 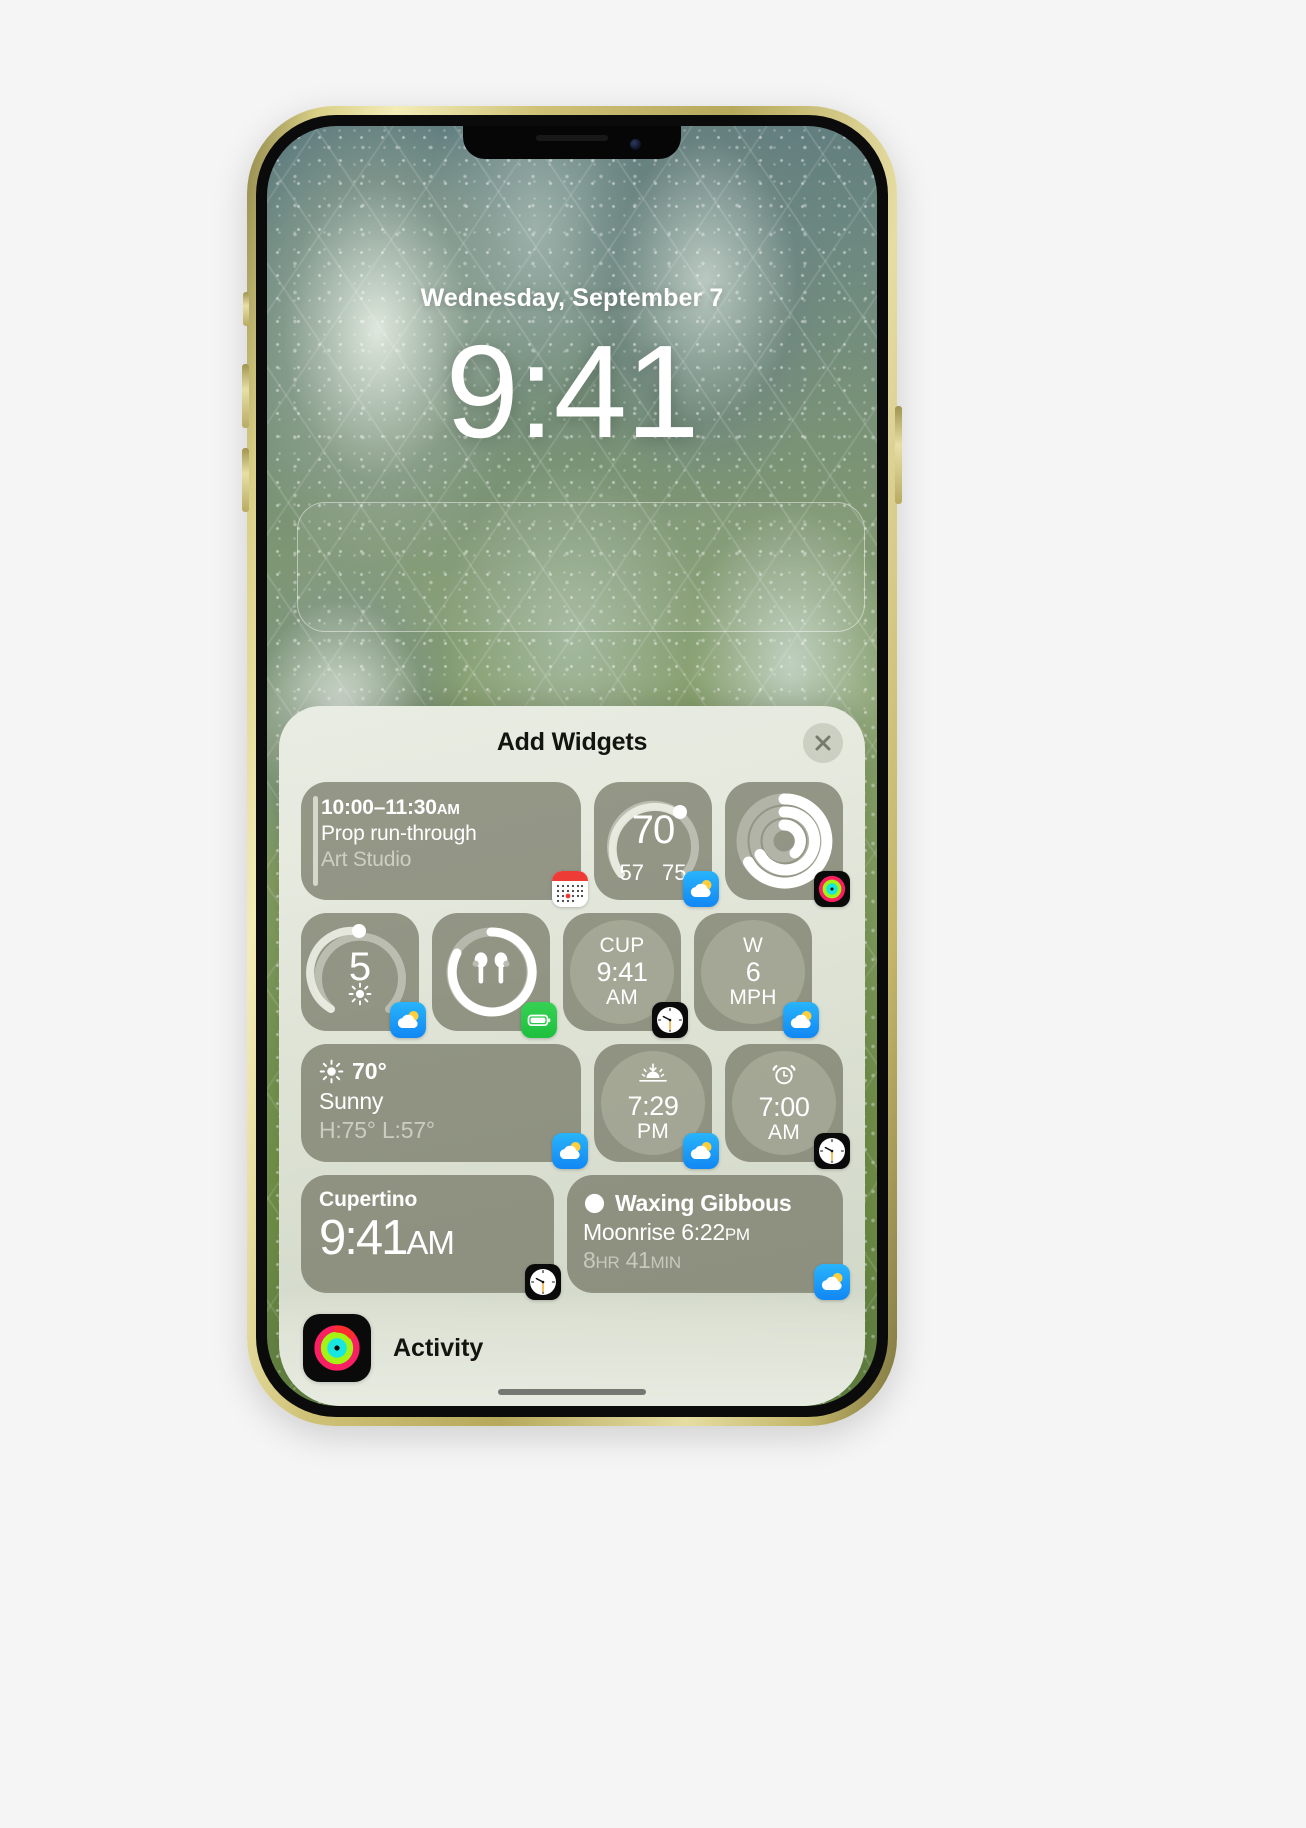 What do you see at coordinates (753, 971) in the screenshot?
I see `wind-speed: 6` at bounding box center [753, 971].